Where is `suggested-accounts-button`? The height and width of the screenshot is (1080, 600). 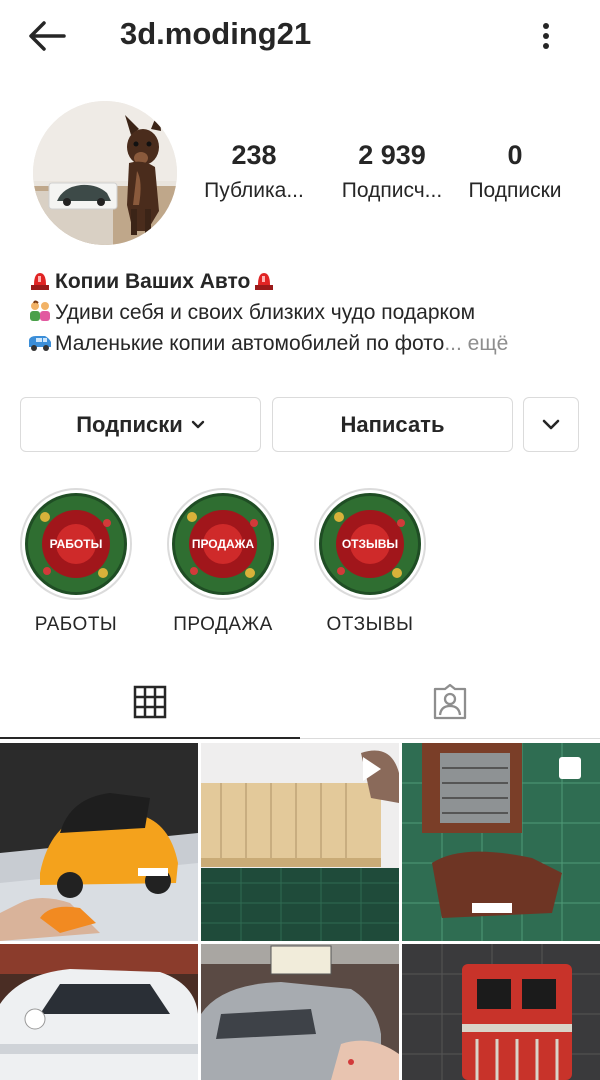
suggested-accounts-button is located at coordinates (551, 424).